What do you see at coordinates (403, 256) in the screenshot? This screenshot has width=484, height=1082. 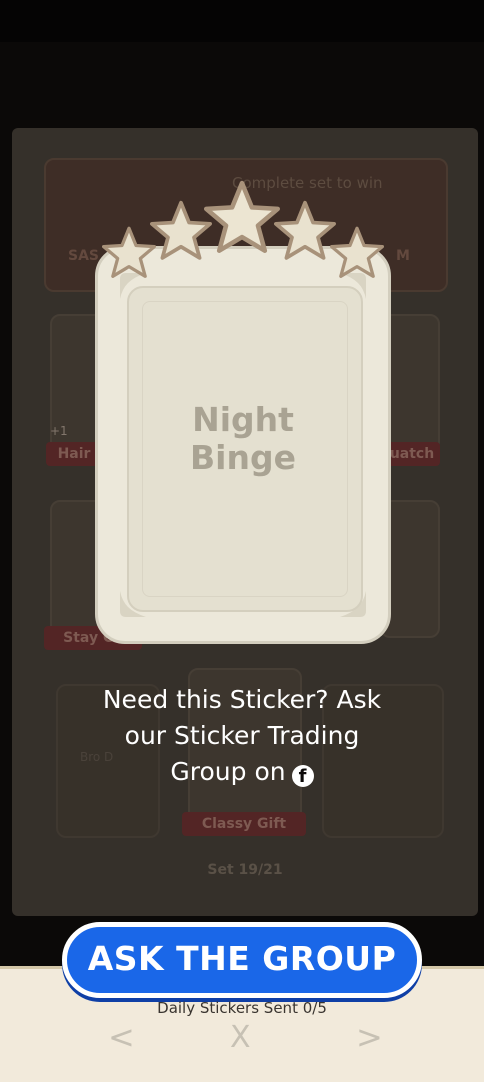 I see `banner-side-right: M` at bounding box center [403, 256].